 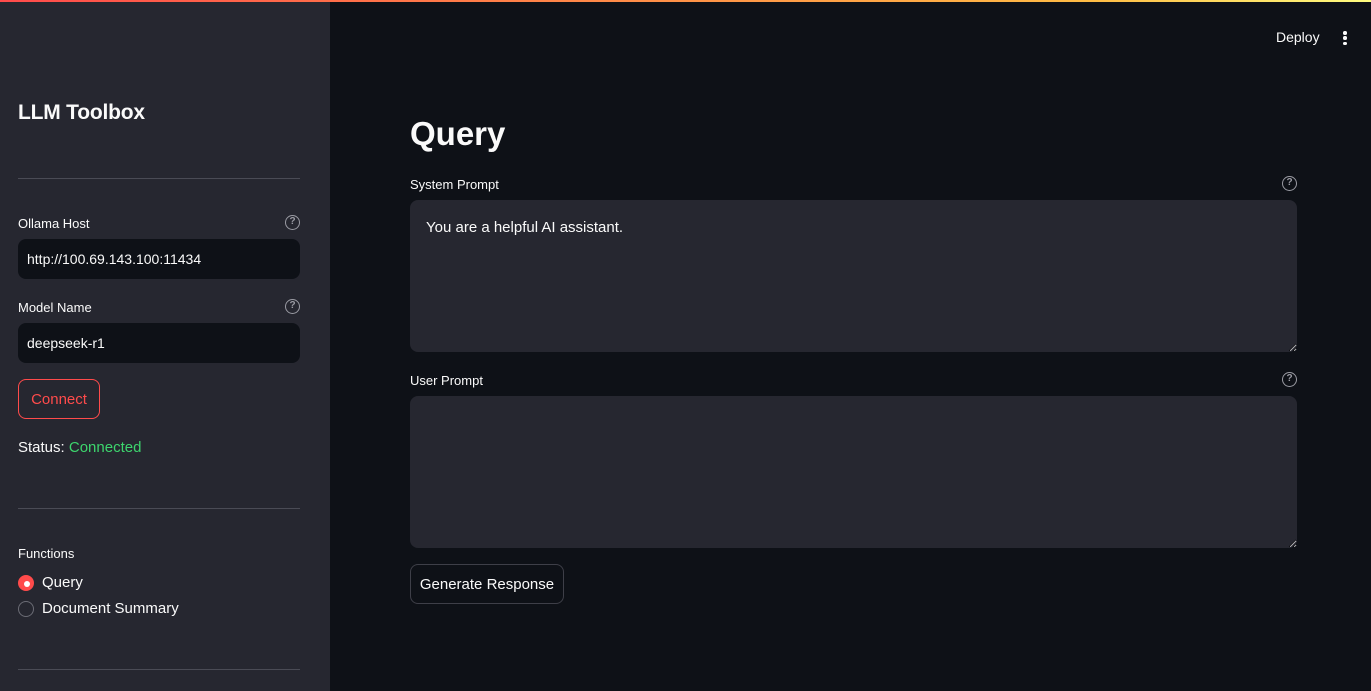 I want to click on radio-option-query: Query, so click(x=50, y=582).